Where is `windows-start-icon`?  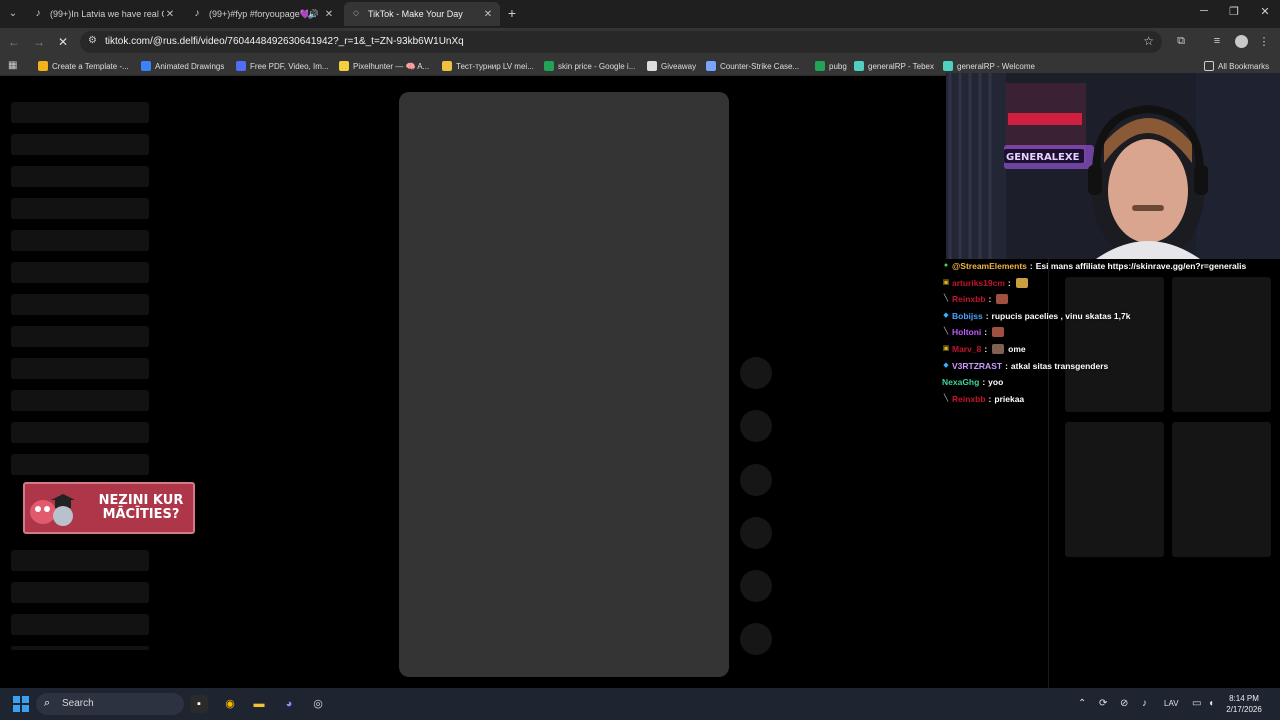
windows-start-icon is located at coordinates (21, 704).